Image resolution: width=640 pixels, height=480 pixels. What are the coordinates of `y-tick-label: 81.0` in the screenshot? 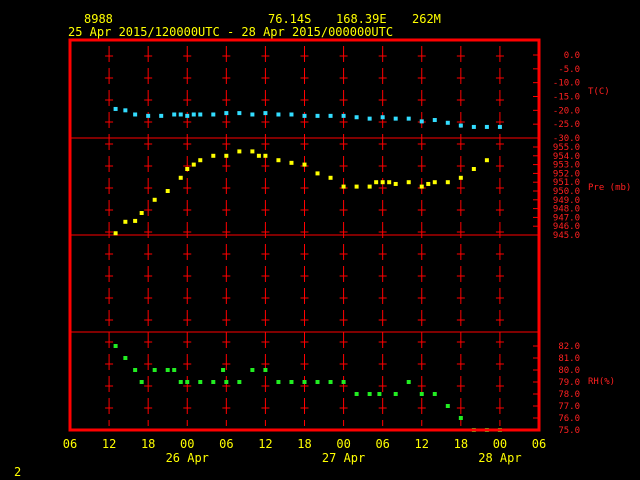 It's located at (569, 359).